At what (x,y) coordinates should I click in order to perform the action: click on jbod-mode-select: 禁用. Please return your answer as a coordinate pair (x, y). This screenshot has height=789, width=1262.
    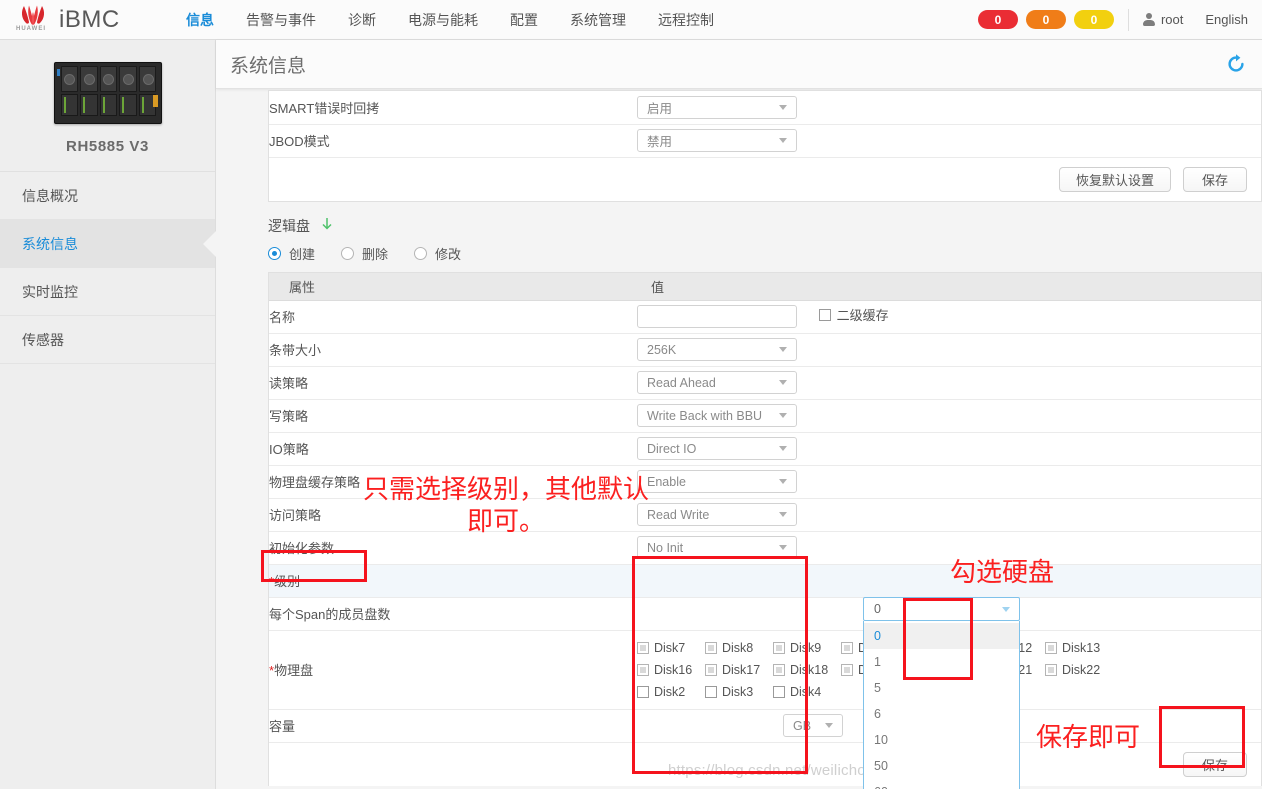
    Looking at the image, I should click on (717, 140).